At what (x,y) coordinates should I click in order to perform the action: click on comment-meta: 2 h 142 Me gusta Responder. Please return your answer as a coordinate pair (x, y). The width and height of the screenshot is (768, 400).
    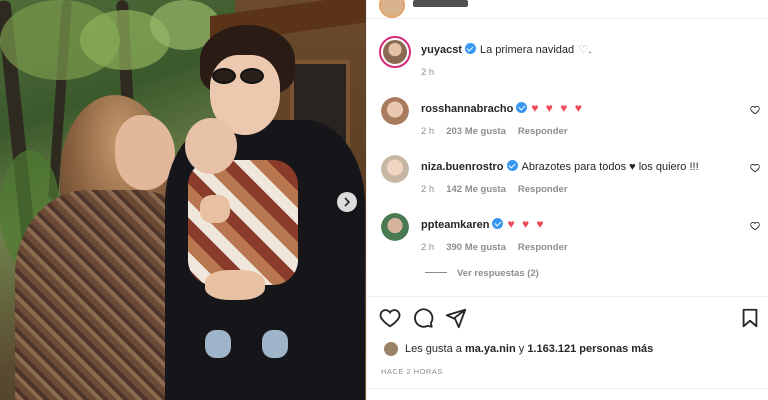
    Looking at the image, I should click on (494, 189).